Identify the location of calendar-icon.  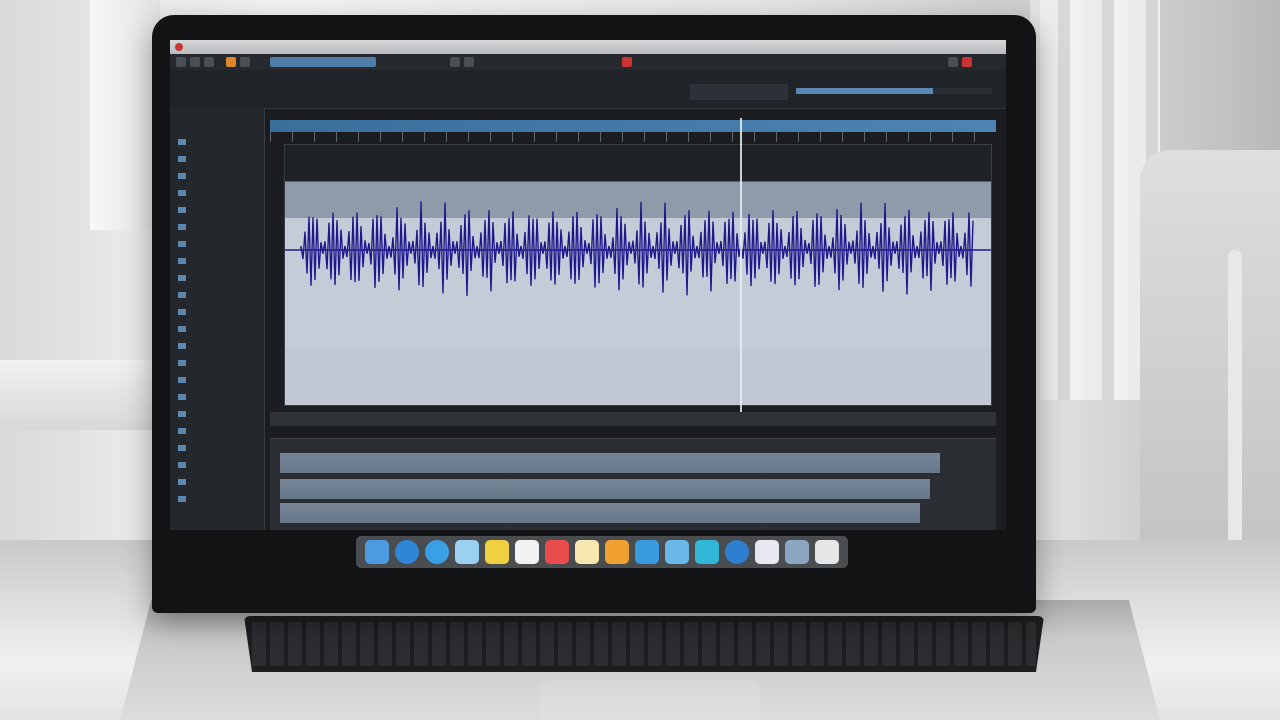
(527, 552).